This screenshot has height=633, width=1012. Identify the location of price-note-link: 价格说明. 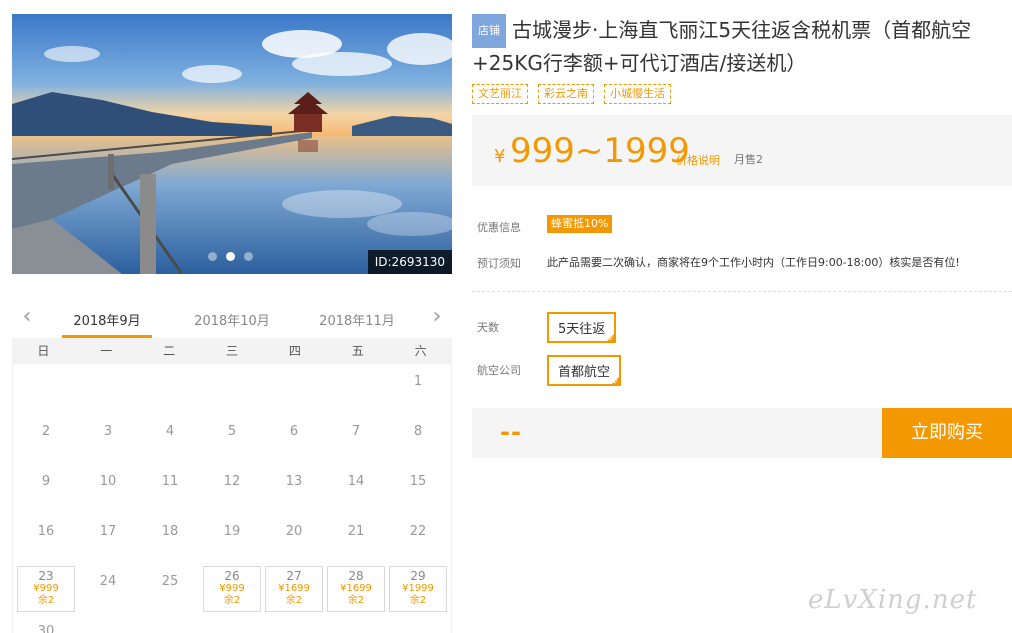
(698, 160).